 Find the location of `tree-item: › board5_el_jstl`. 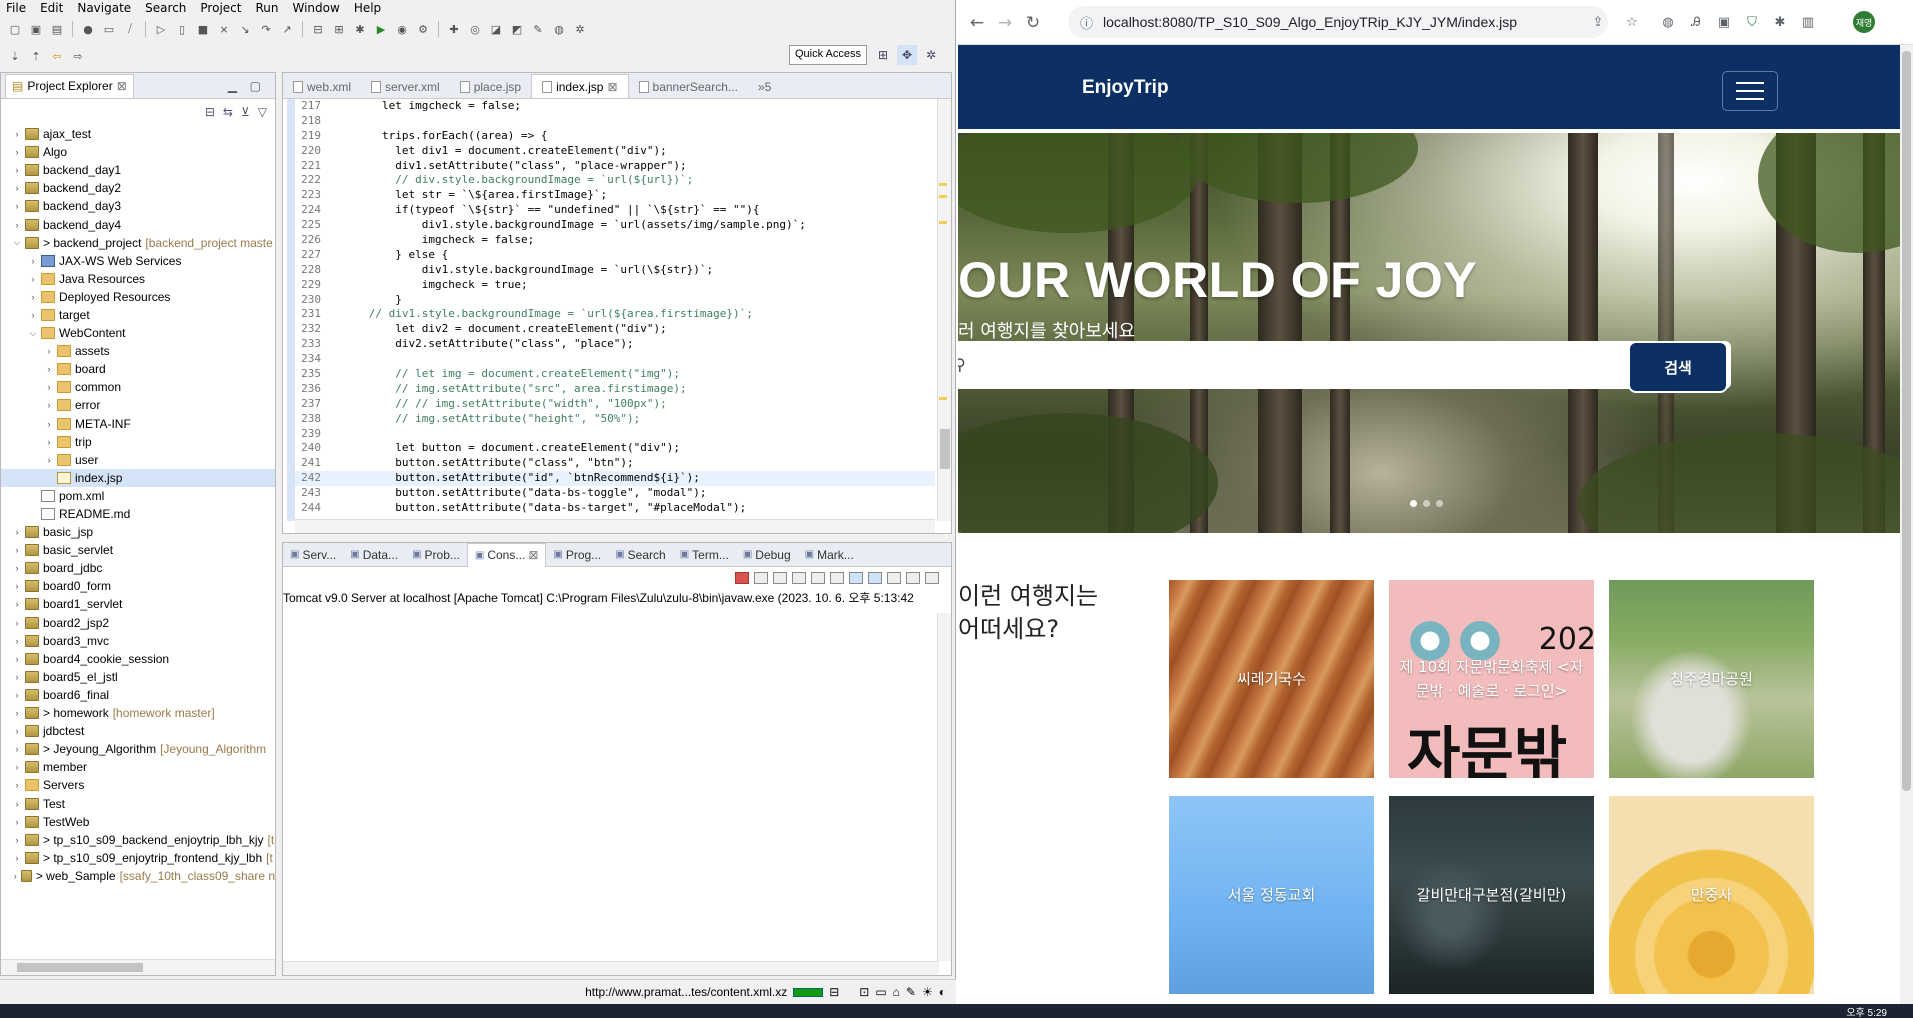

tree-item: › board5_el_jstl is located at coordinates (138, 677).